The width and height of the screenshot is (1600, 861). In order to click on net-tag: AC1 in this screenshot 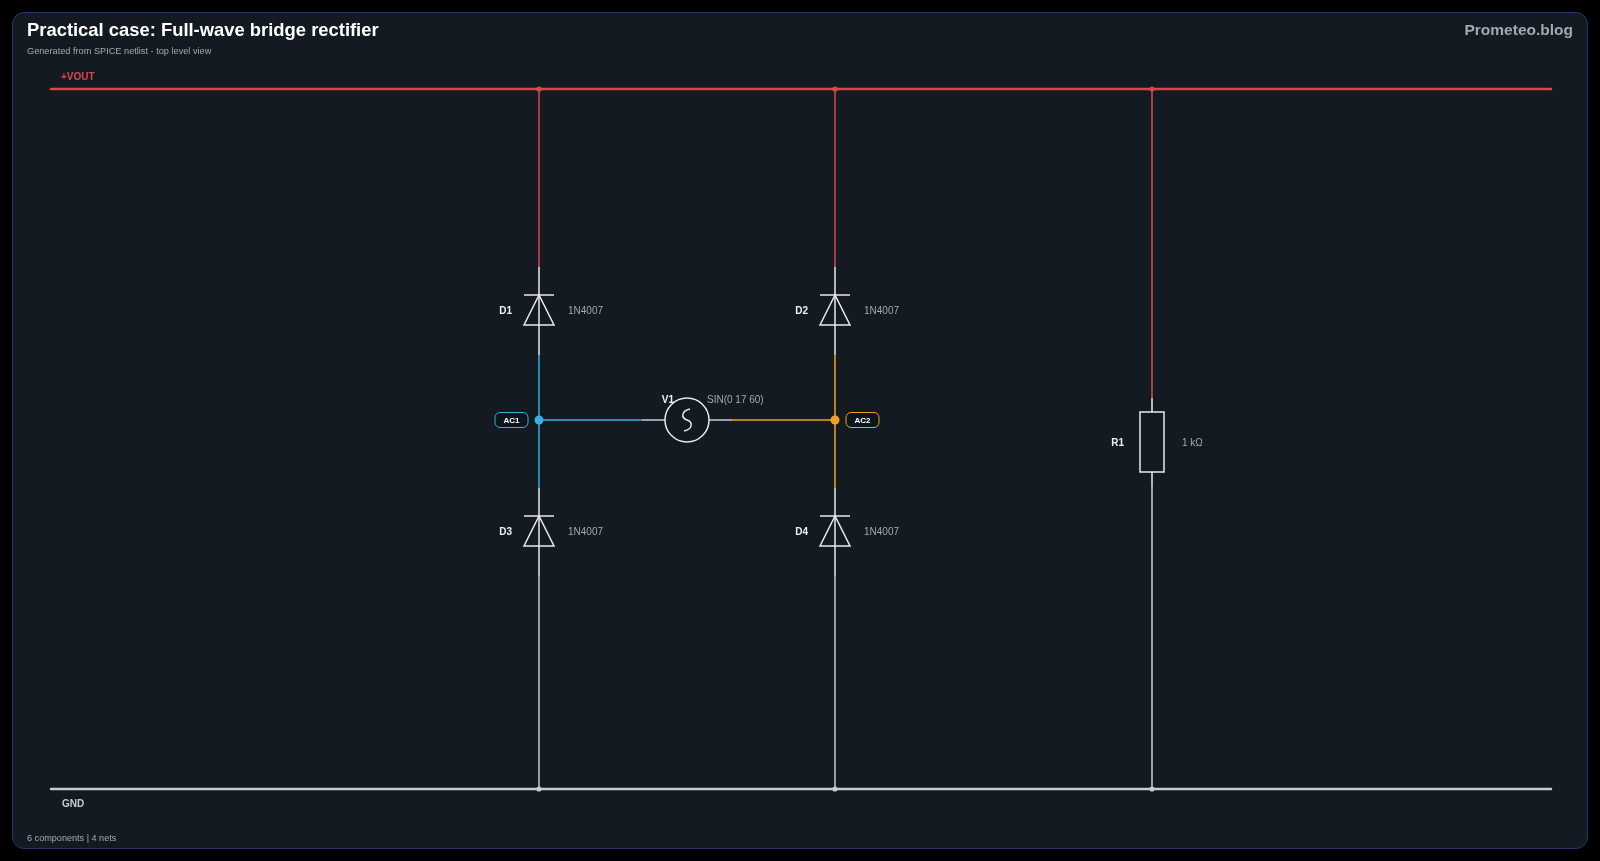, I will do `click(511, 420)`.